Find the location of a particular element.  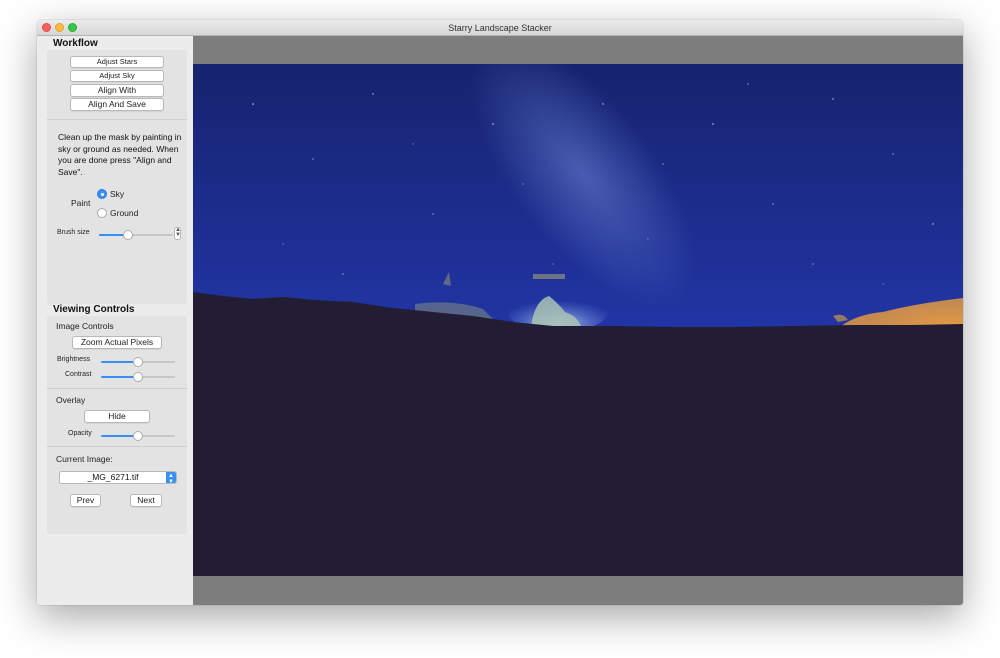

zoom-actual-pixels-button: Zoom Actual Pixels is located at coordinates (117, 342).